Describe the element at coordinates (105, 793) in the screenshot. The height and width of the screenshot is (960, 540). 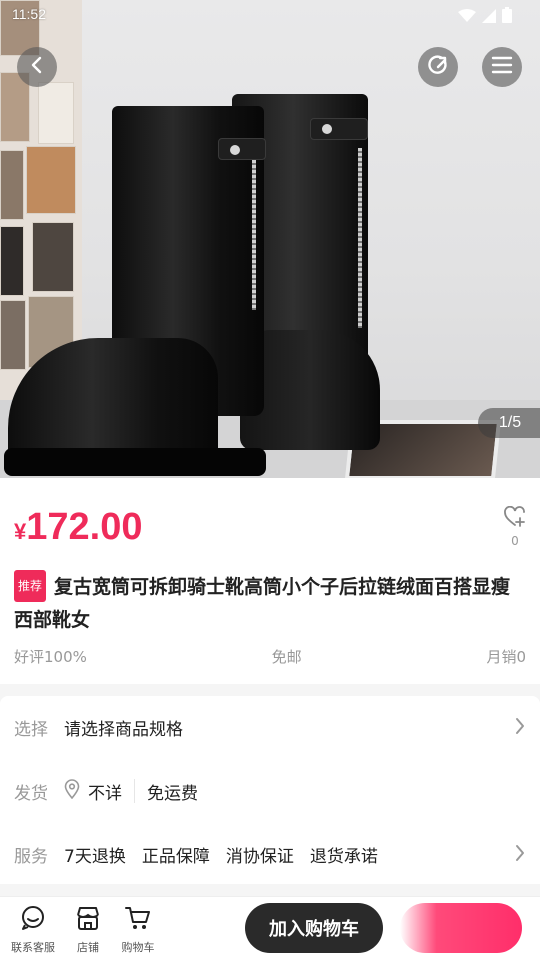
I see `shipping-location: 不详` at that location.